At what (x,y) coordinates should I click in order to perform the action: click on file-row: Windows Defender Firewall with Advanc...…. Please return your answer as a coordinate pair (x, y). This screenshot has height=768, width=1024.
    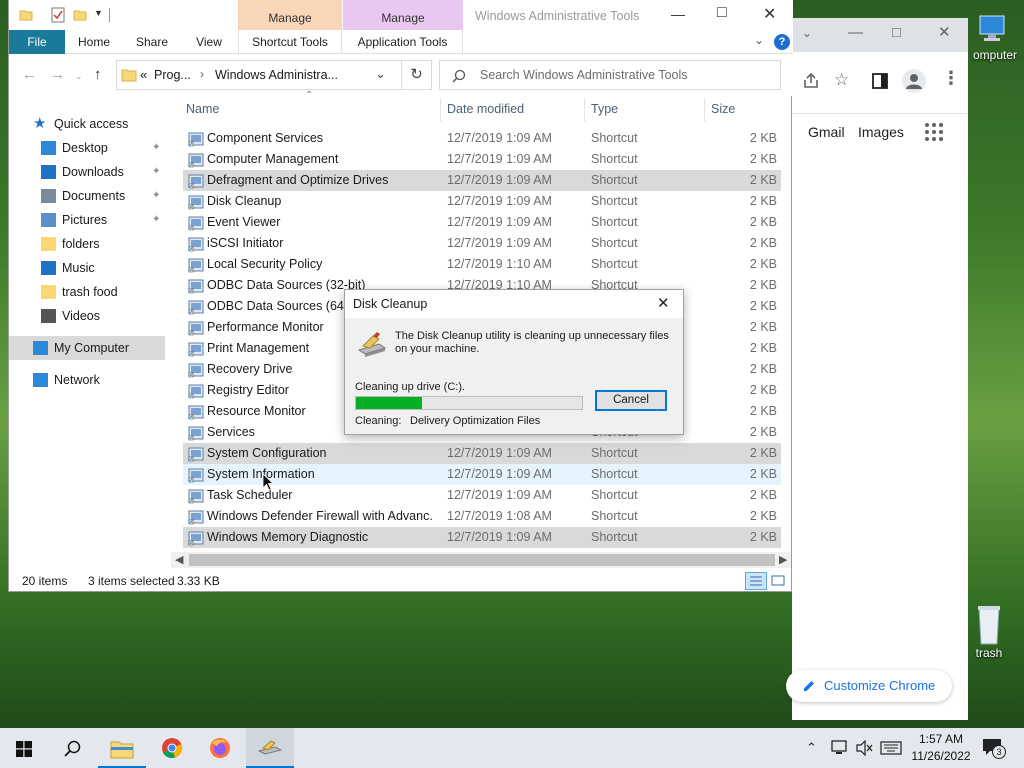
    Looking at the image, I should click on (482, 516).